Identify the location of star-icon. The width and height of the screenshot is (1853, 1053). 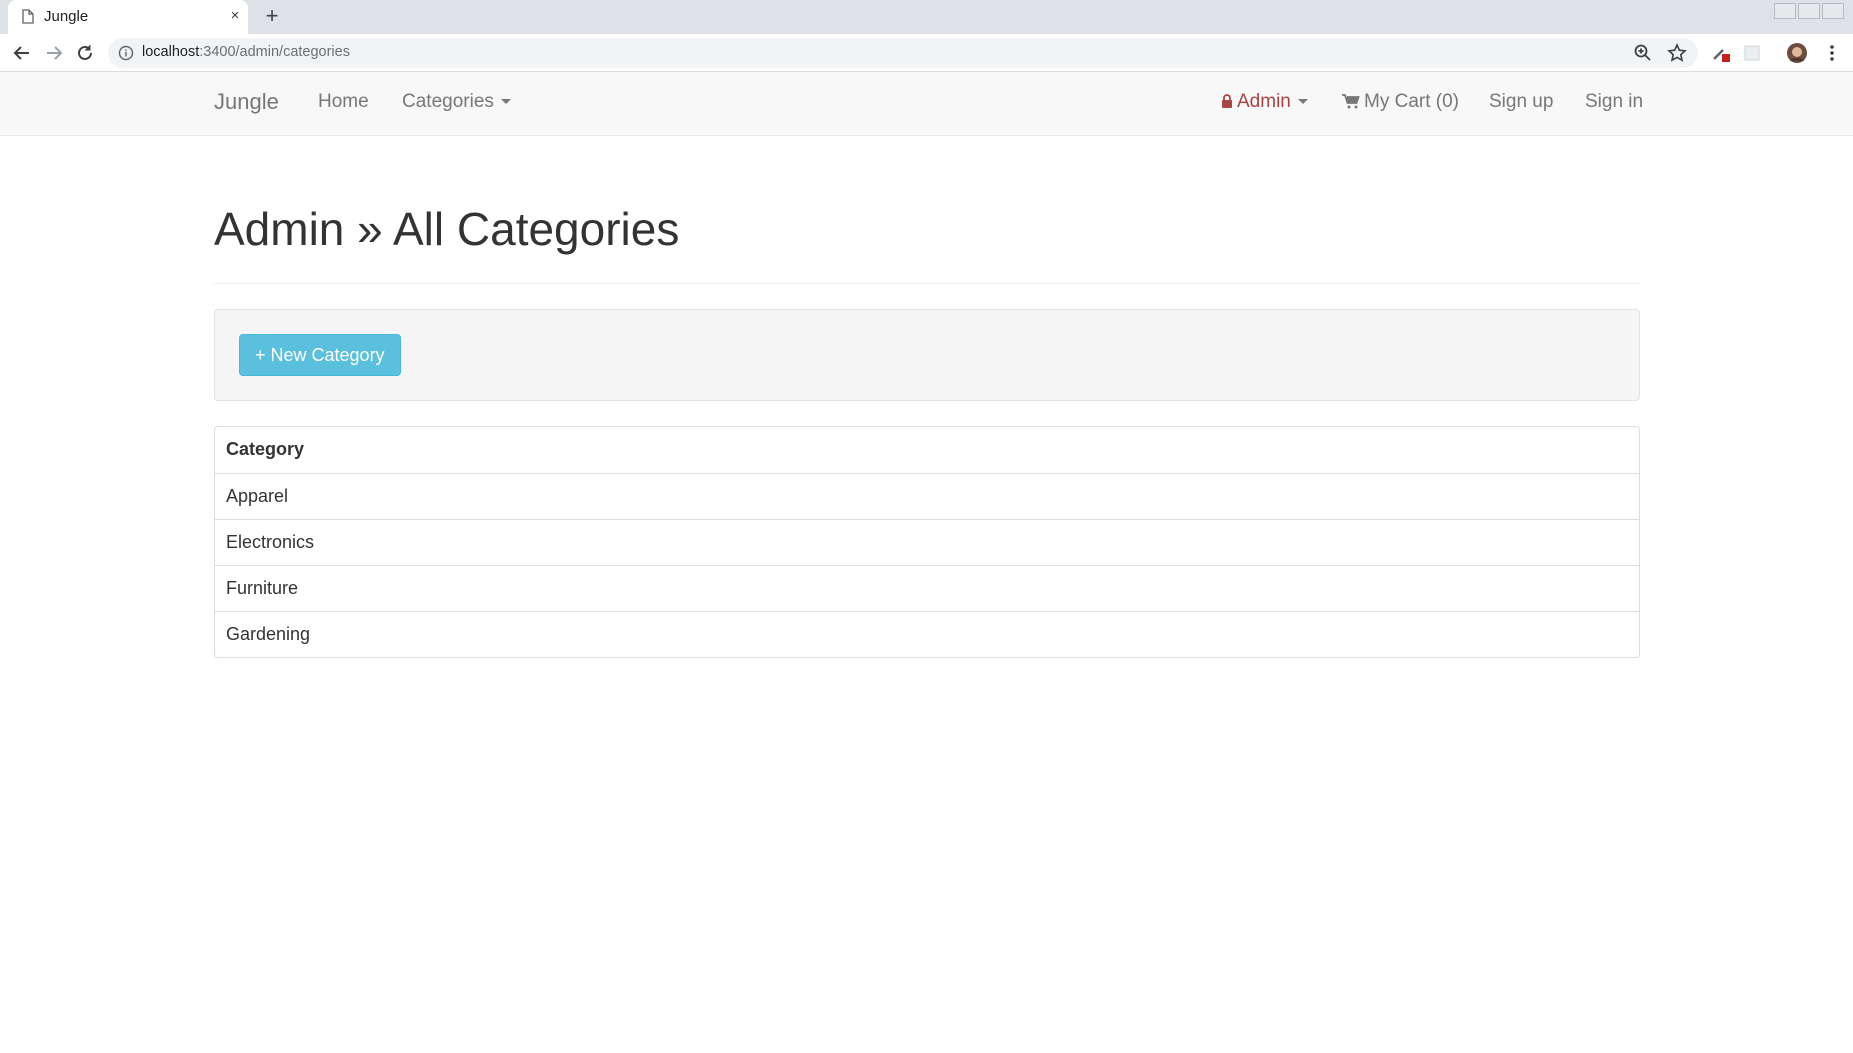
(1677, 53).